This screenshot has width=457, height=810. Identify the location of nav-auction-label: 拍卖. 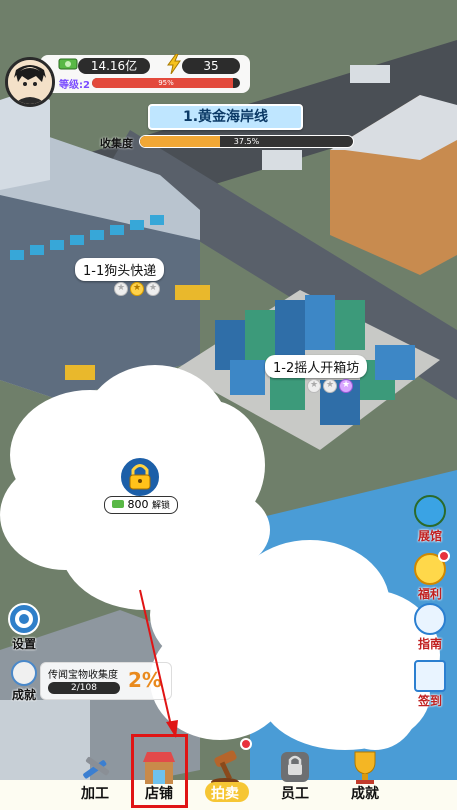
(225, 794).